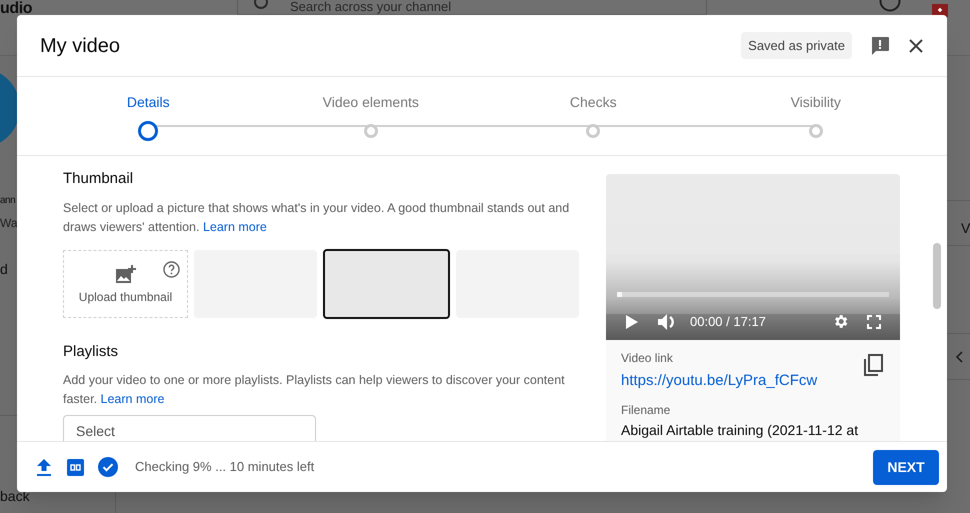  Describe the element at coordinates (840, 321) in the screenshot. I see `settings-icon` at that location.